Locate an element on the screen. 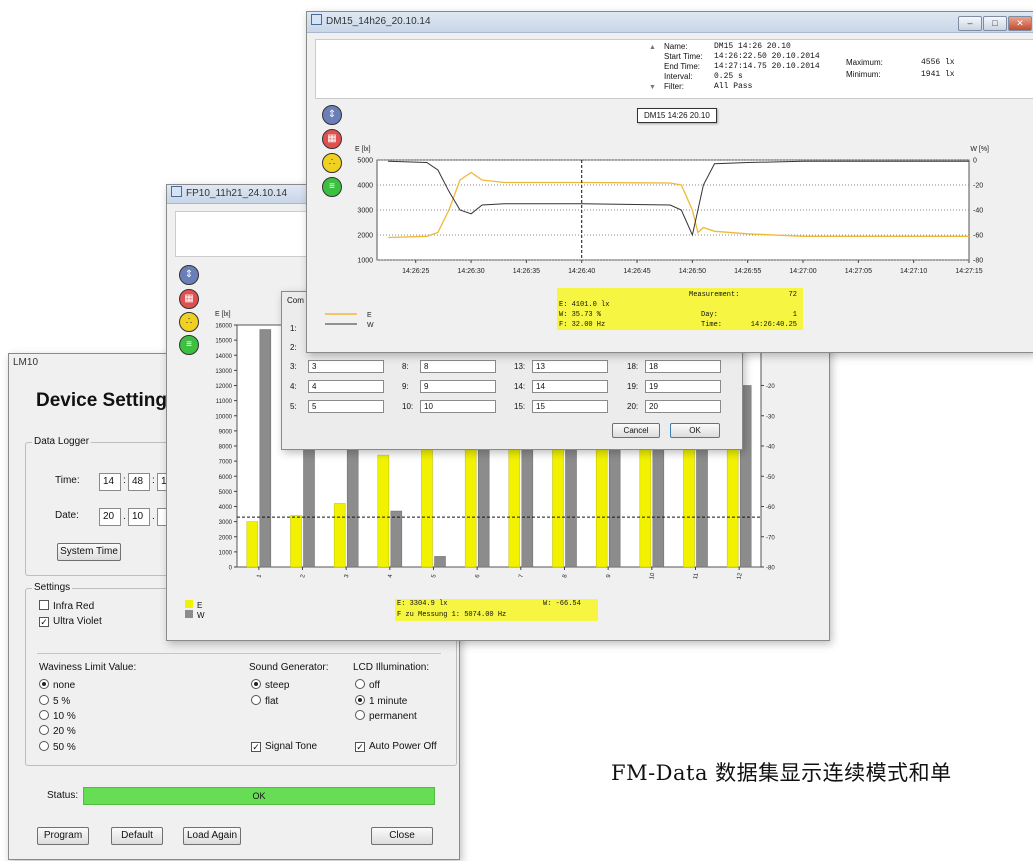  checkbox-icon is located at coordinates (44, 605).